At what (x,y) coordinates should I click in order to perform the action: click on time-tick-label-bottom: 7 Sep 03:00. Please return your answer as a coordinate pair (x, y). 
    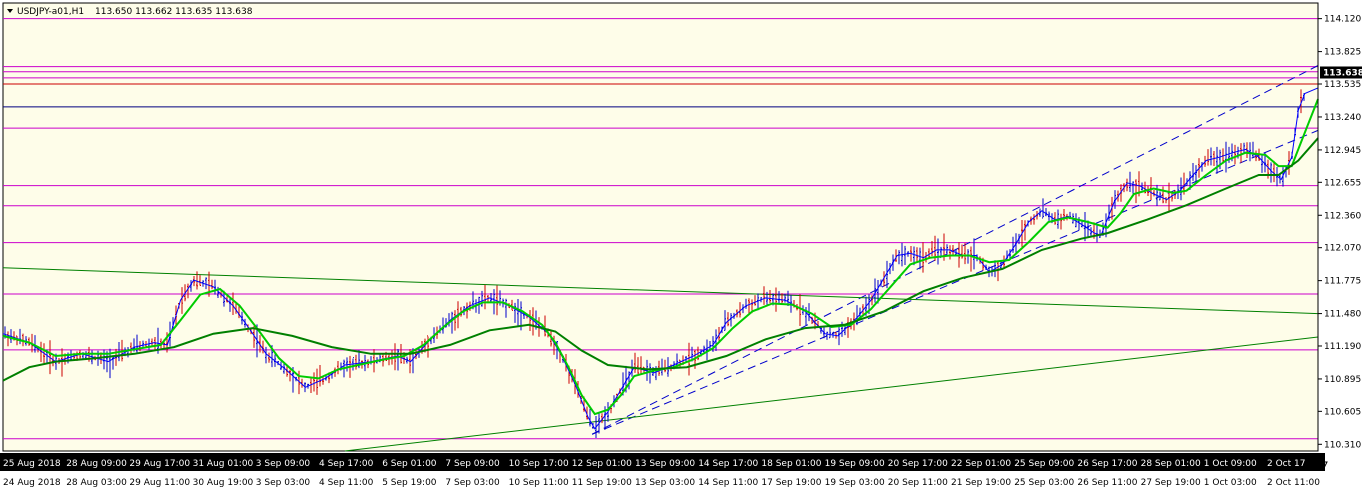
    Looking at the image, I should click on (472, 483).